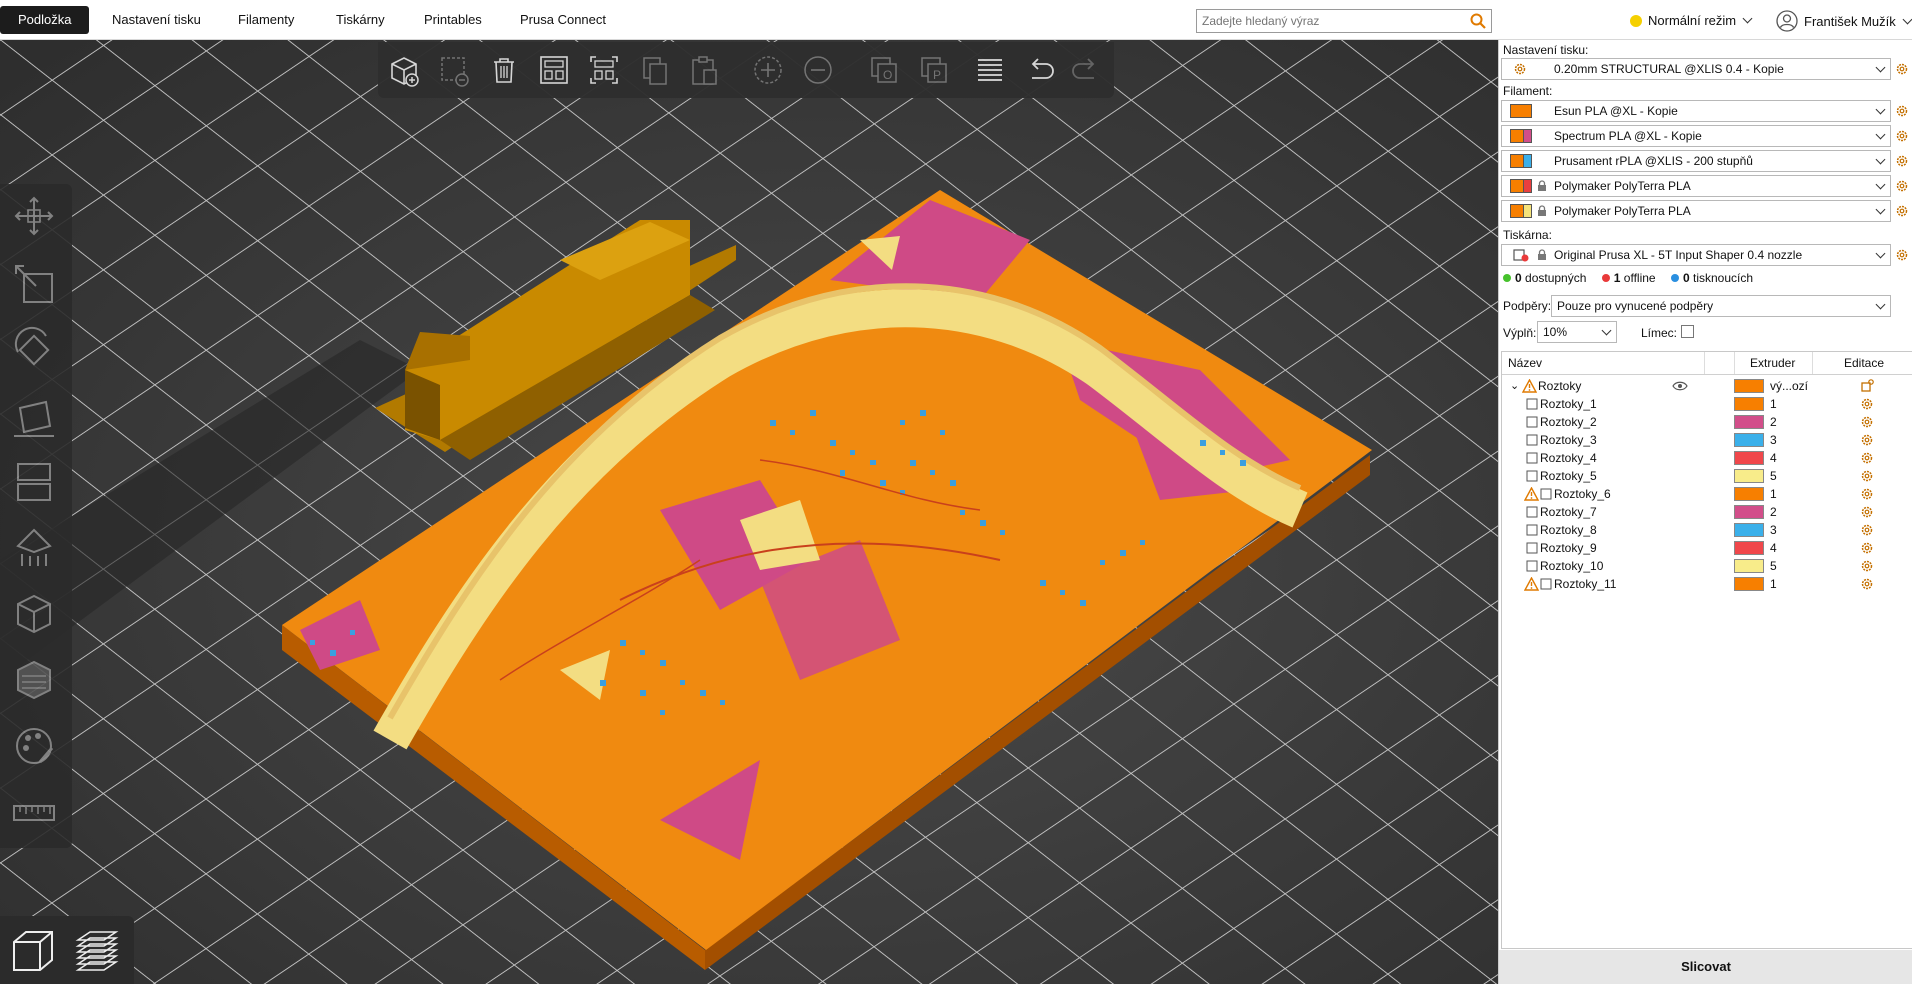 Image resolution: width=1912 pixels, height=984 pixels. What do you see at coordinates (1040, 70) in the screenshot?
I see `undo-icon` at bounding box center [1040, 70].